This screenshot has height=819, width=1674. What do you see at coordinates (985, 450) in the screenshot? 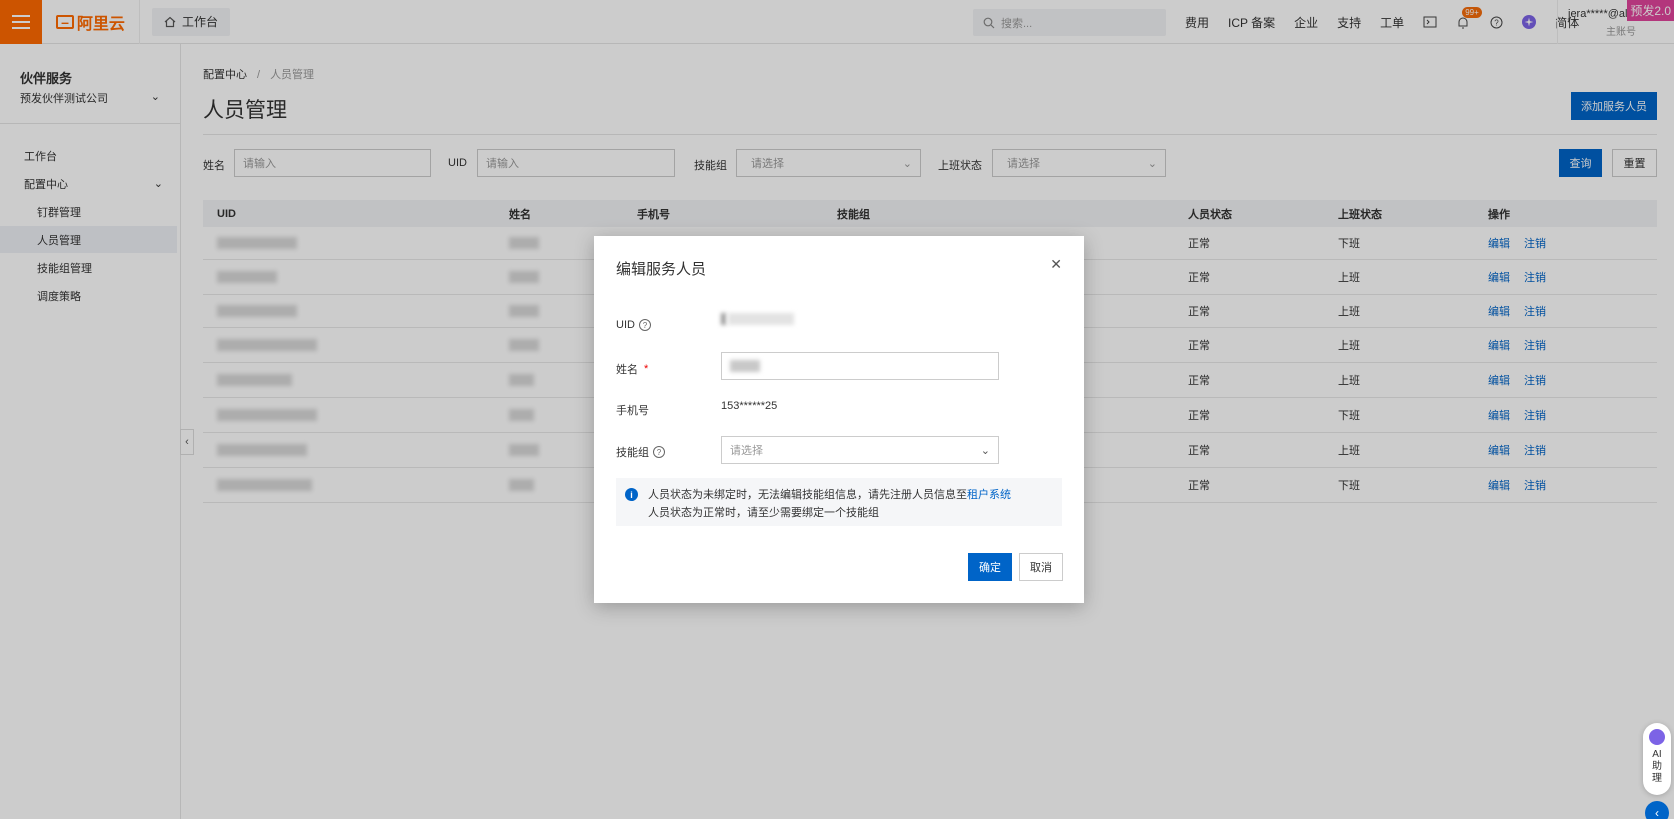
I see `chevron-down-icon: ⌄` at bounding box center [985, 450].